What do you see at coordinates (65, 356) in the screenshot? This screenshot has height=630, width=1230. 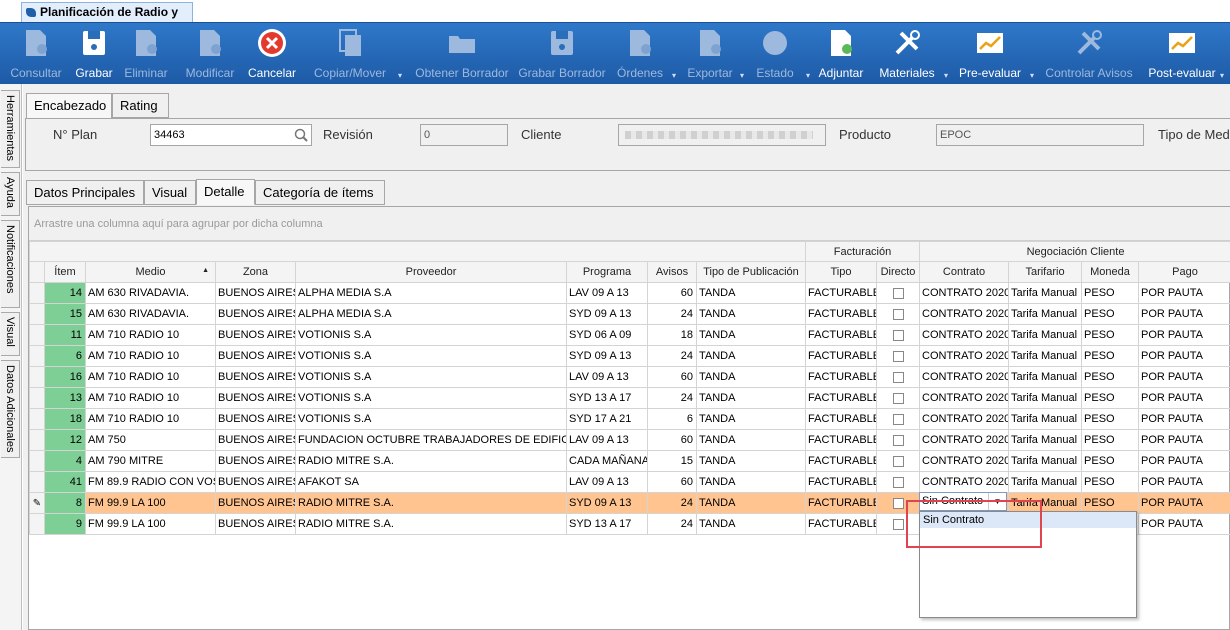 I see `grid-cell: 6` at bounding box center [65, 356].